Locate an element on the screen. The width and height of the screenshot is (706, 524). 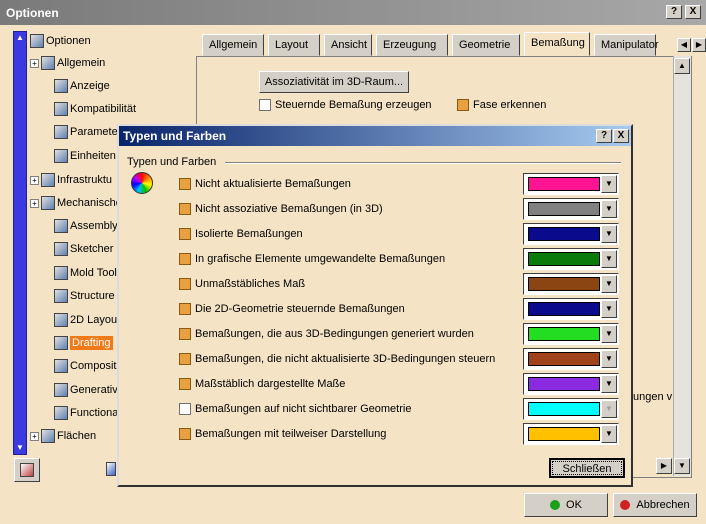
tree-item-structure: Structure is located at coordinates (84, 296).